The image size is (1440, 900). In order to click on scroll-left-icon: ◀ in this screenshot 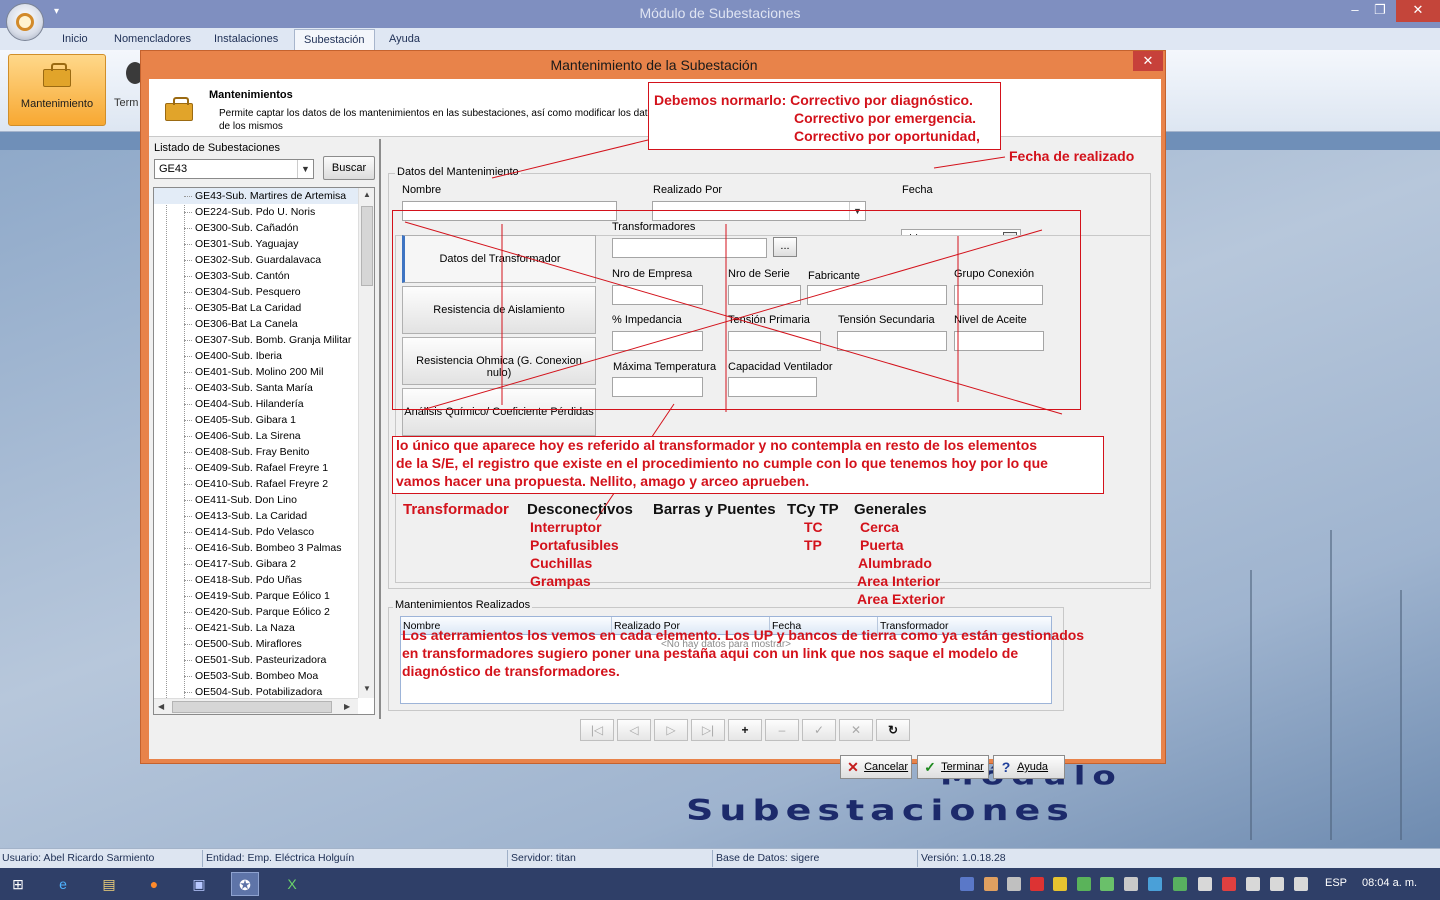, I will do `click(161, 706)`.